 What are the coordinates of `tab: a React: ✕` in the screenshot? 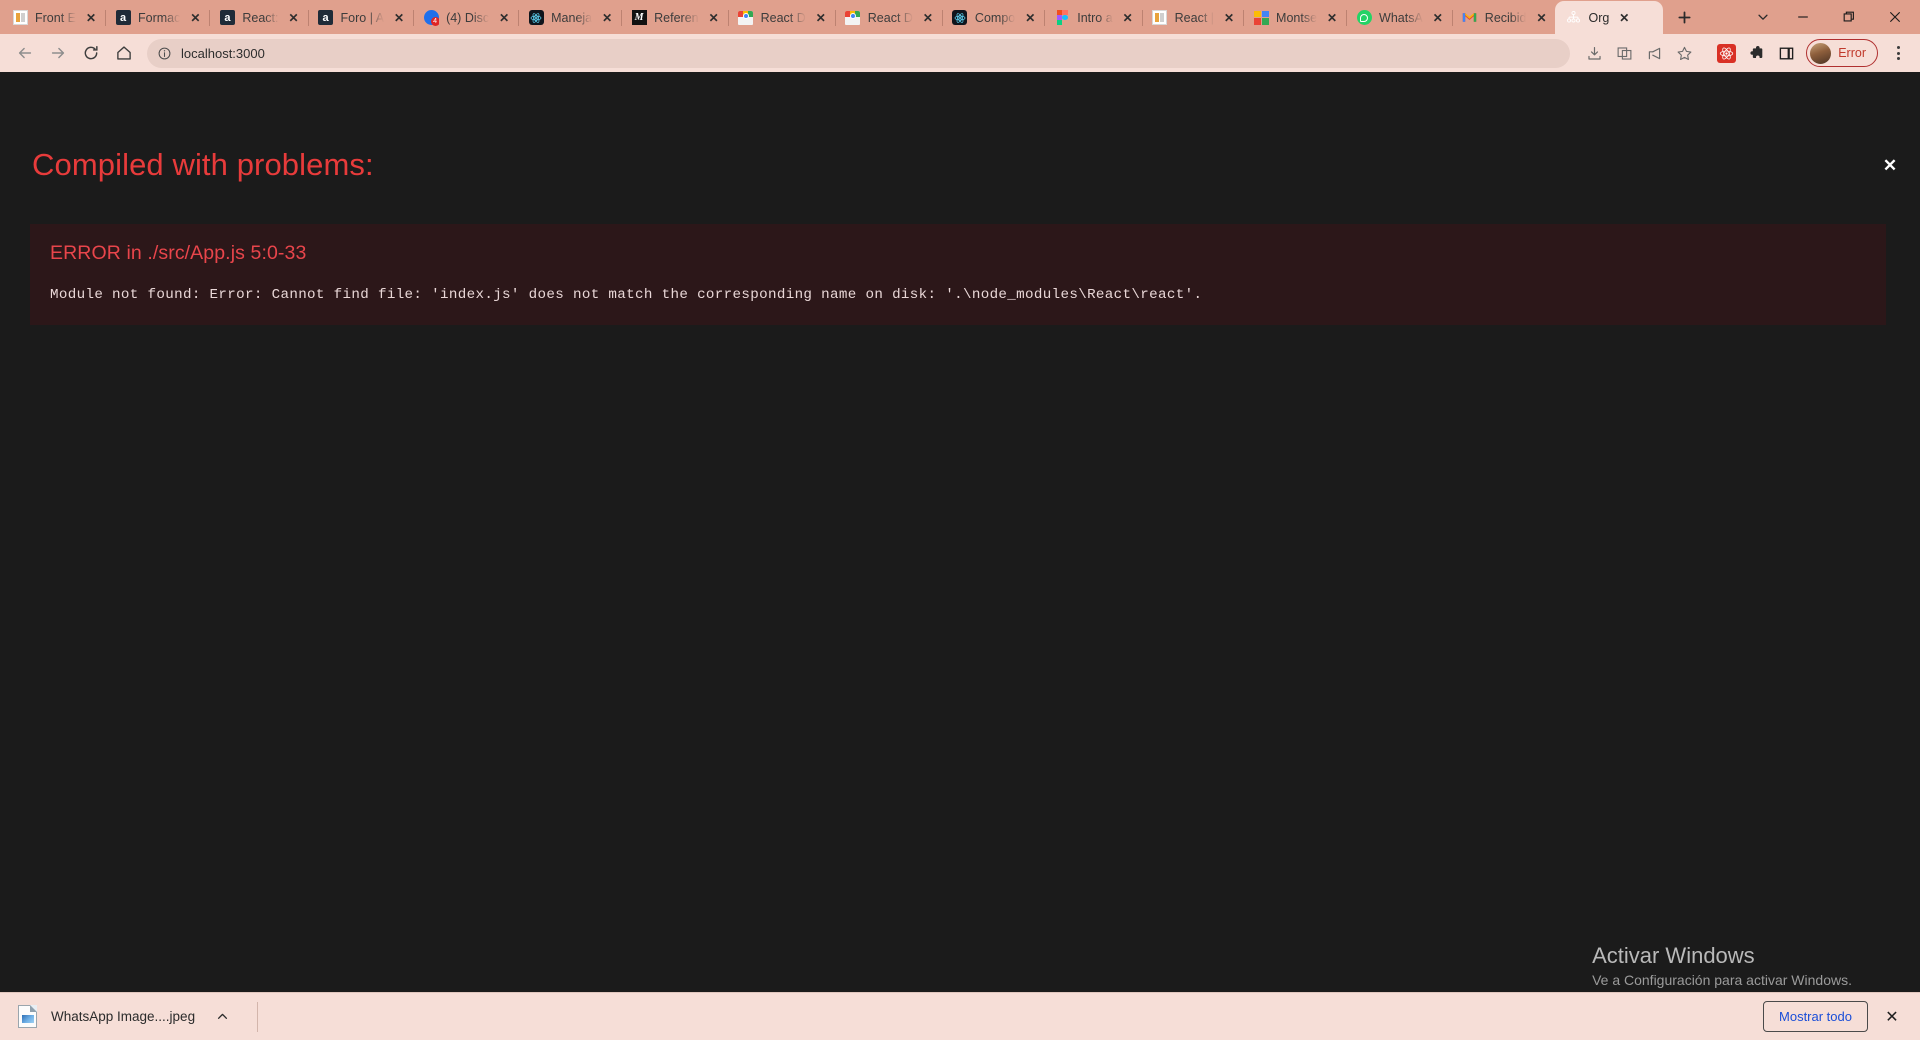 It's located at (259, 17).